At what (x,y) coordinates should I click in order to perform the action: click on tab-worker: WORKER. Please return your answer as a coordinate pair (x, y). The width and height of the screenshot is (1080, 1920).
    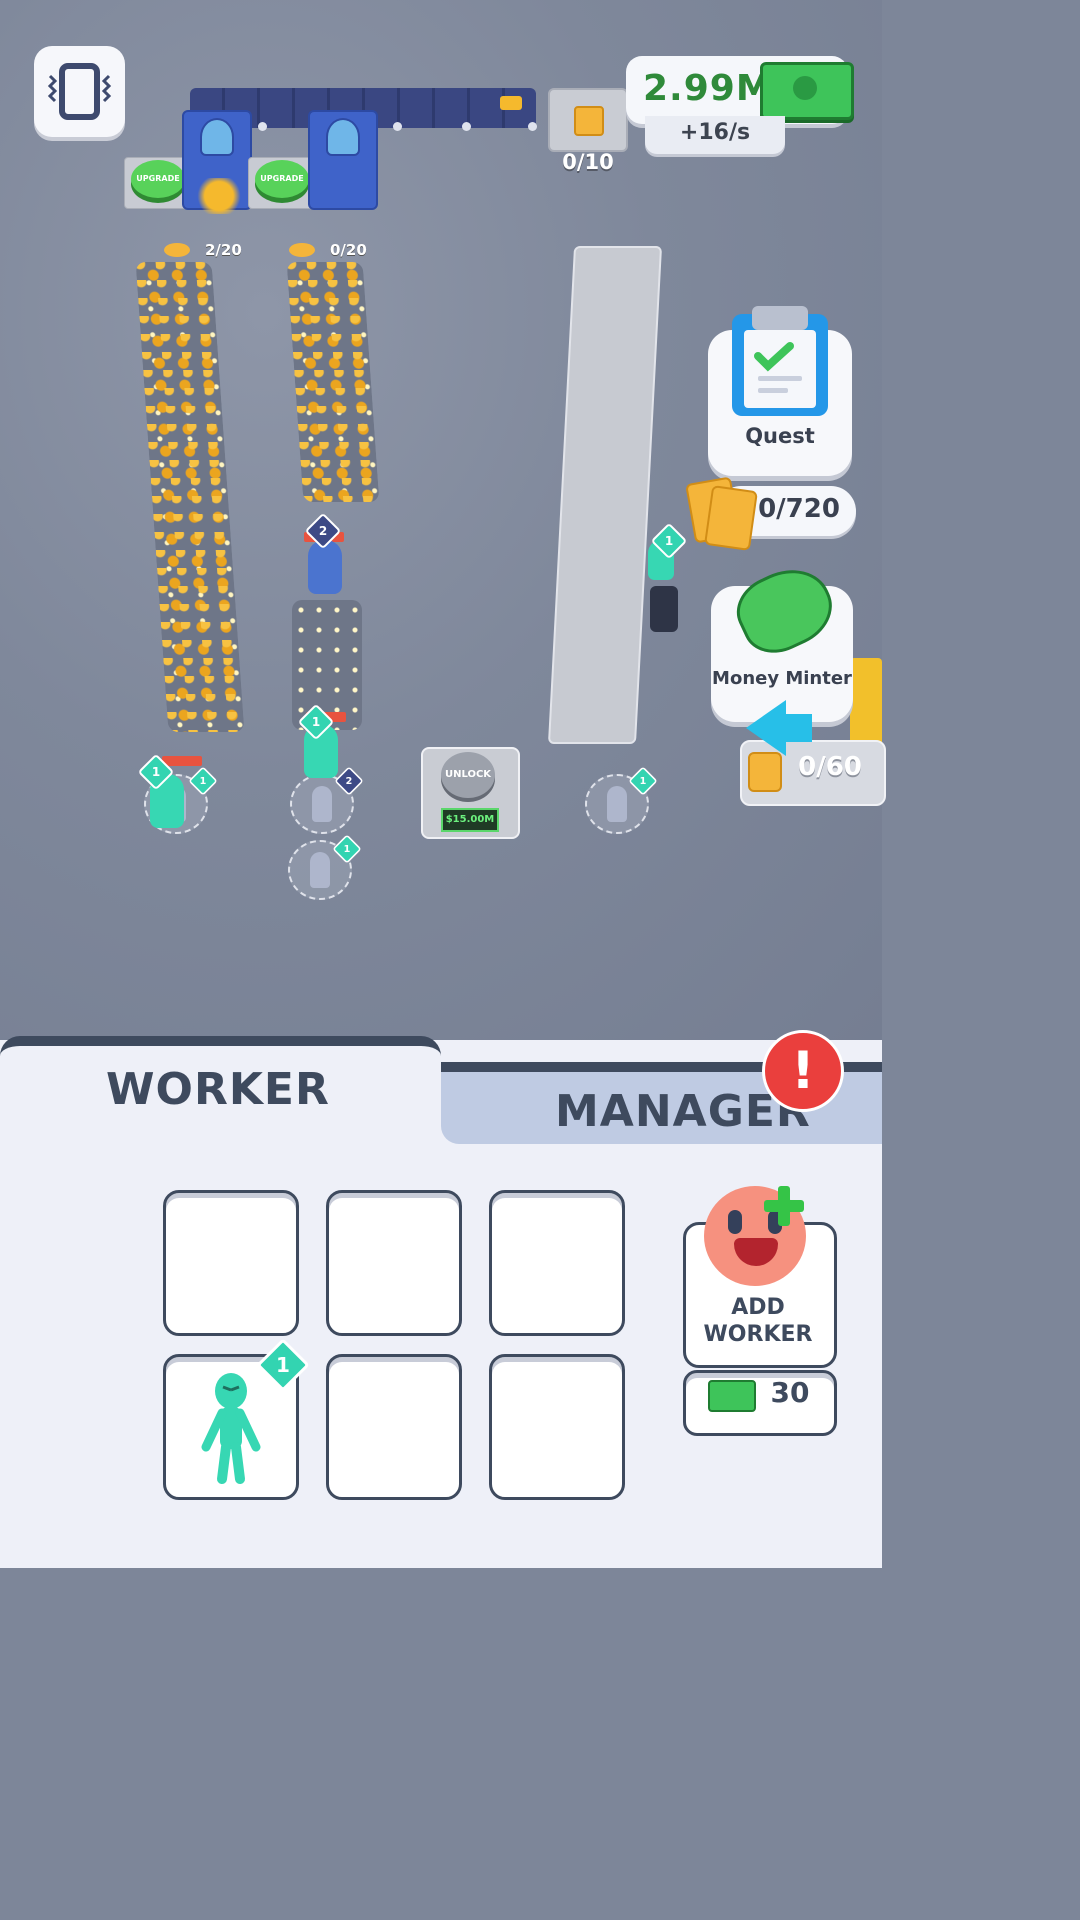
    Looking at the image, I should click on (220, 1096).